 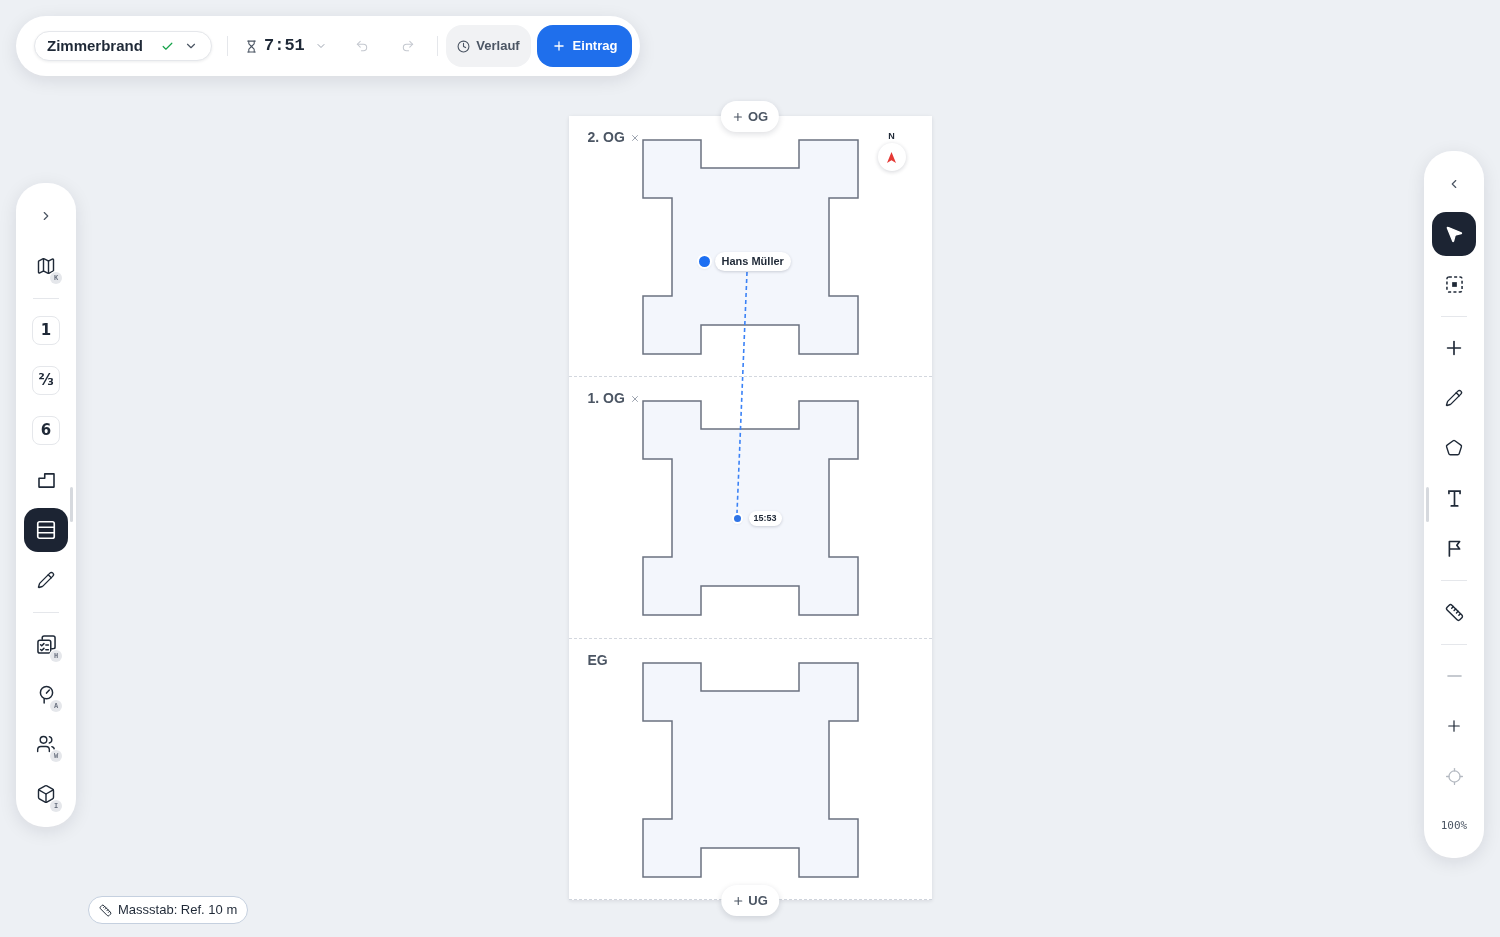 I want to click on hourglass-icon, so click(x=251, y=46).